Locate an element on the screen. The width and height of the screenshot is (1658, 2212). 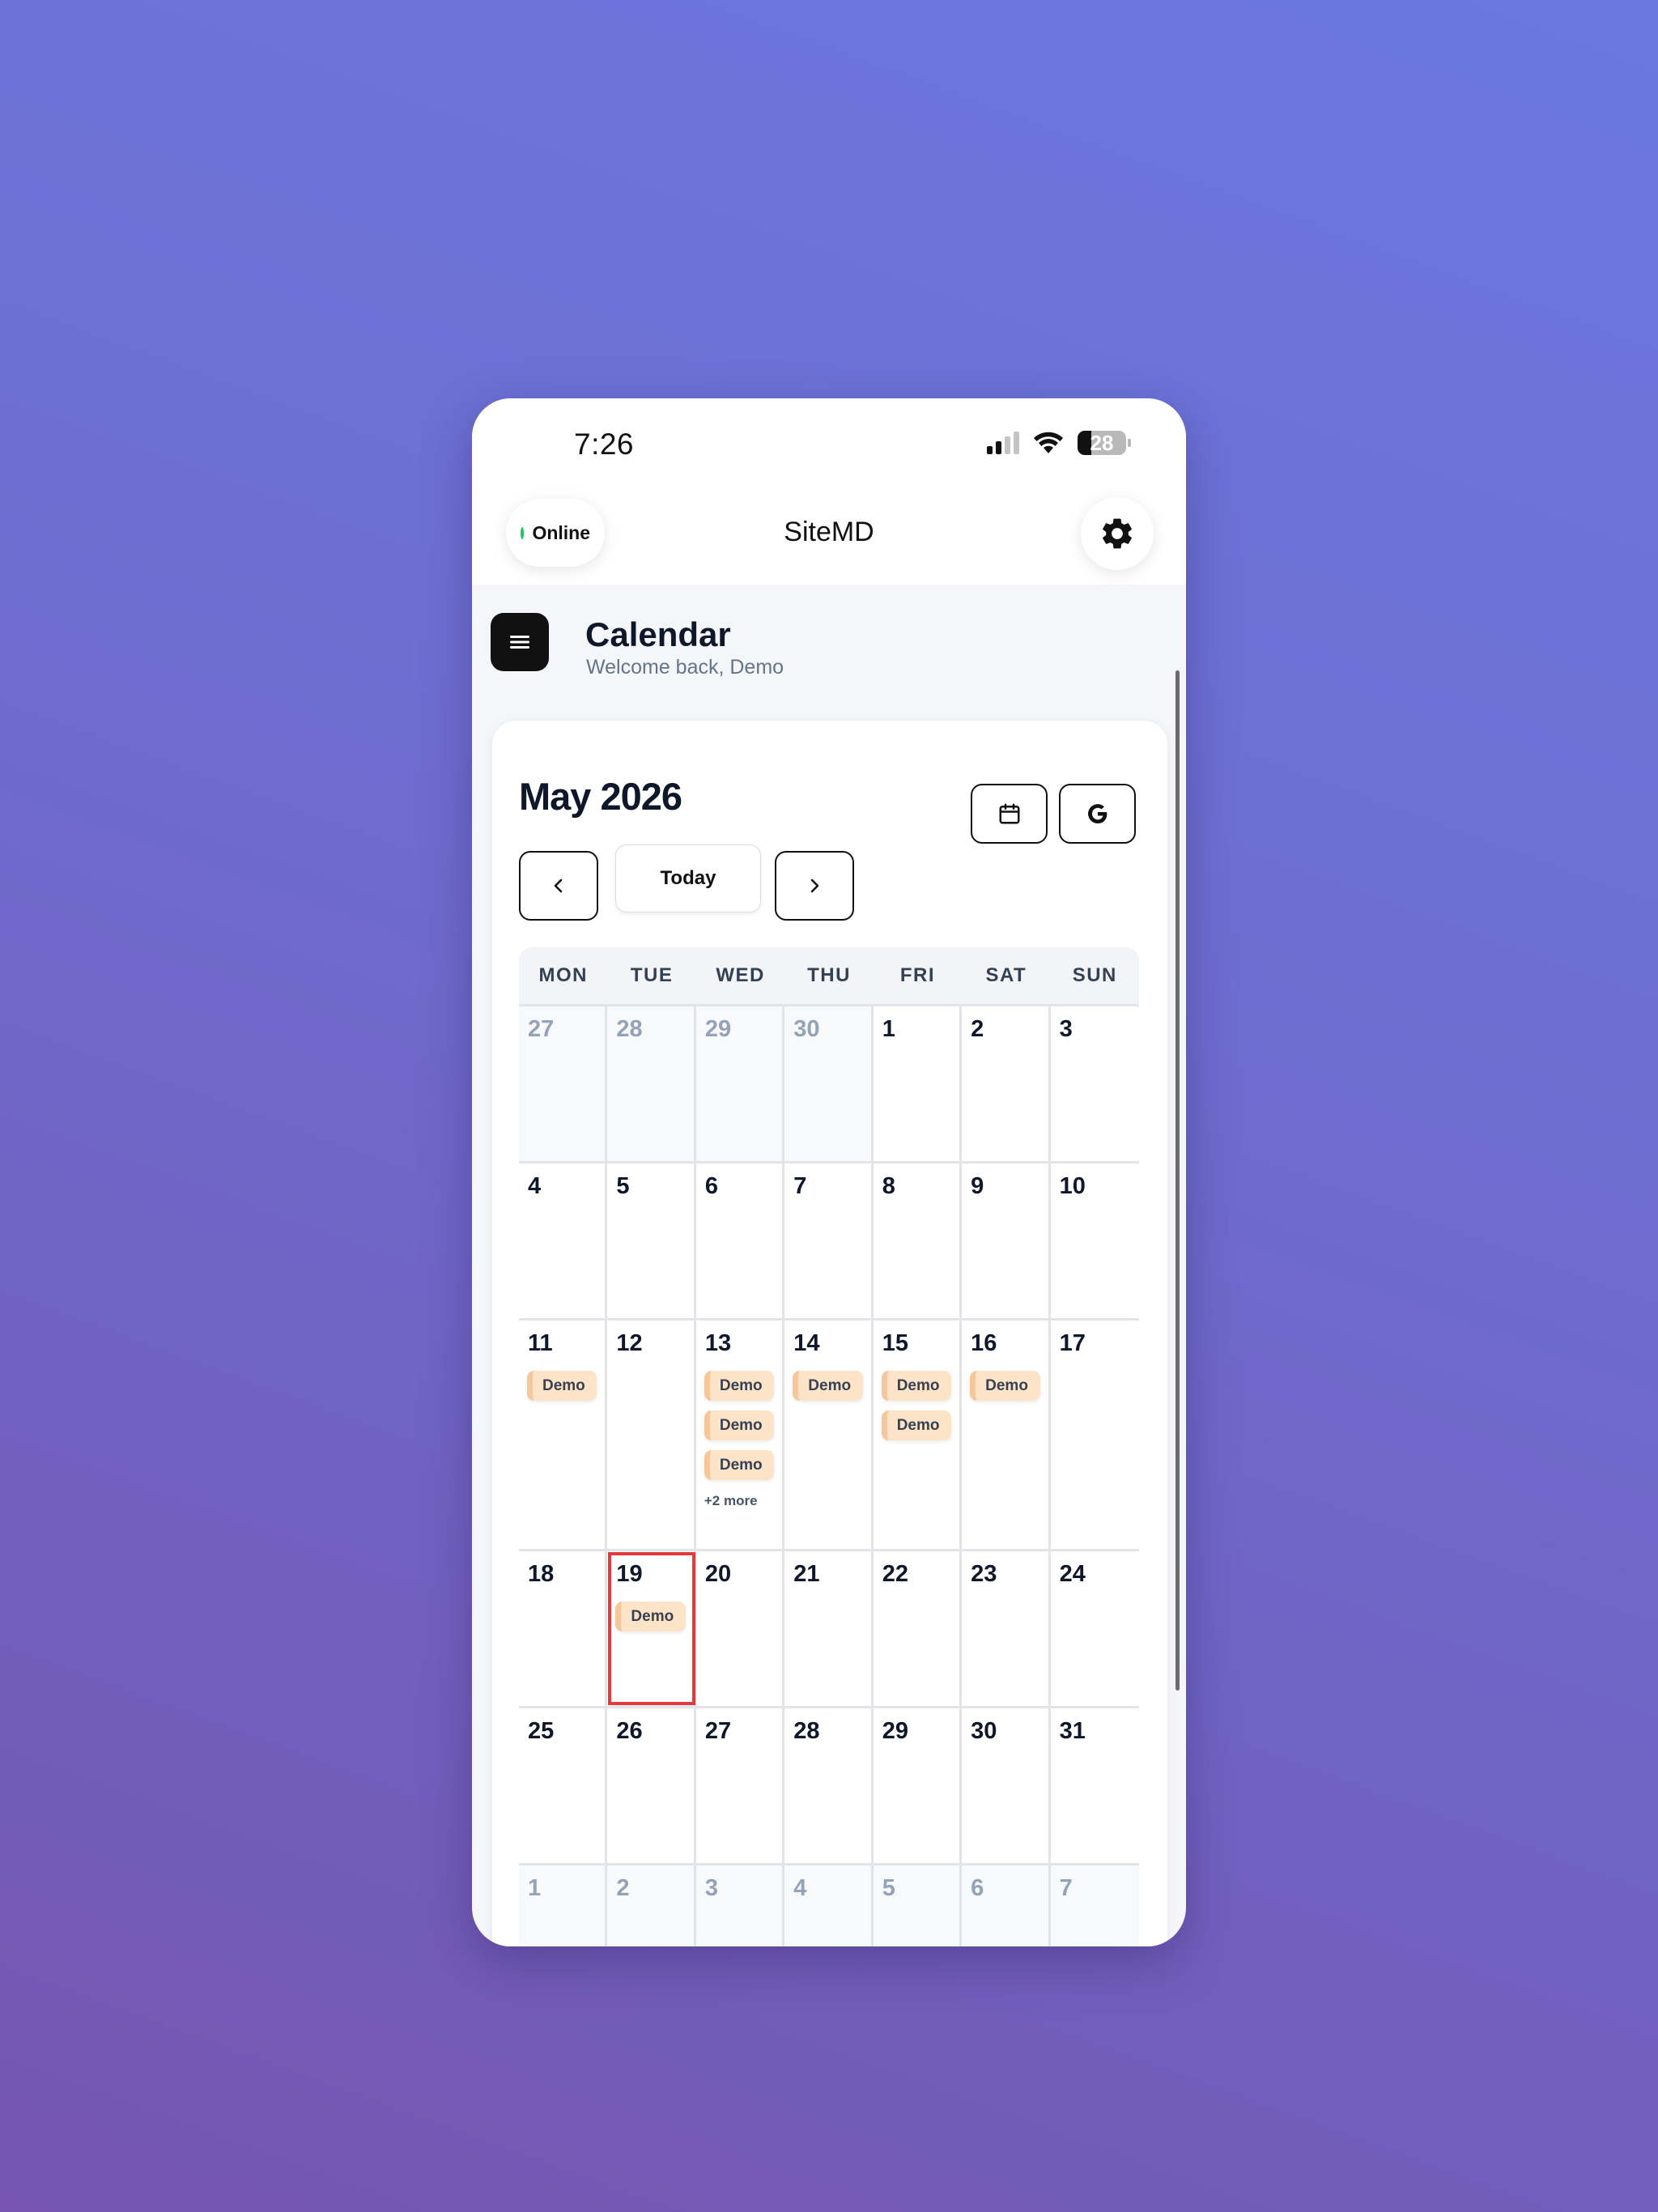
next-month-button is located at coordinates (814, 886).